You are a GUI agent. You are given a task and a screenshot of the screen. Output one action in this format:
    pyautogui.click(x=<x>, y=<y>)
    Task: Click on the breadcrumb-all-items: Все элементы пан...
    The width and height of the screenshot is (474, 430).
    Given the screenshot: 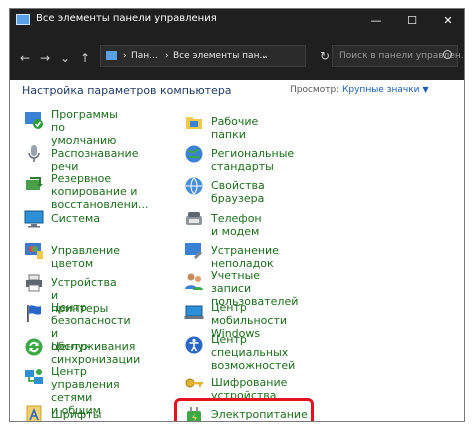 What is the action you would take?
    pyautogui.click(x=220, y=56)
    